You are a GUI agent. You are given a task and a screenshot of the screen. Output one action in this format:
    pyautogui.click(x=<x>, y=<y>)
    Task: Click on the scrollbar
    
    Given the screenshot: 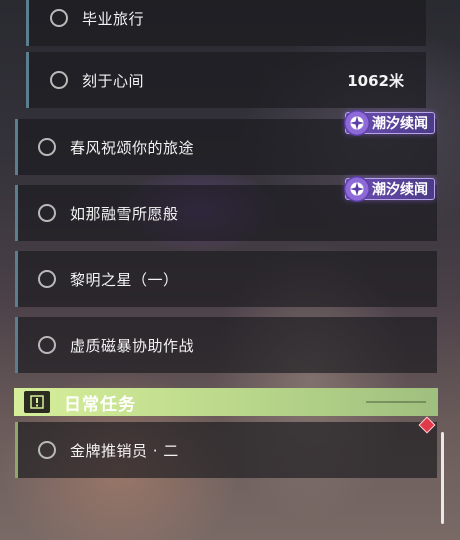 What is the action you would take?
    pyautogui.click(x=442, y=478)
    